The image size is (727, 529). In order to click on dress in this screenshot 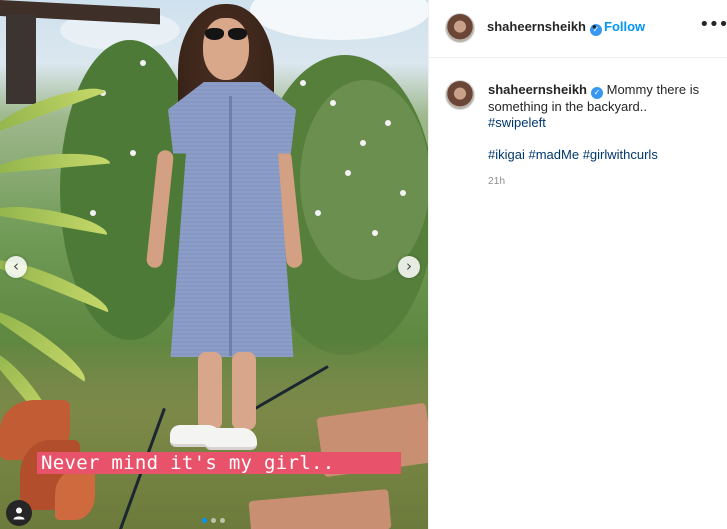, I will do `click(232, 219)`.